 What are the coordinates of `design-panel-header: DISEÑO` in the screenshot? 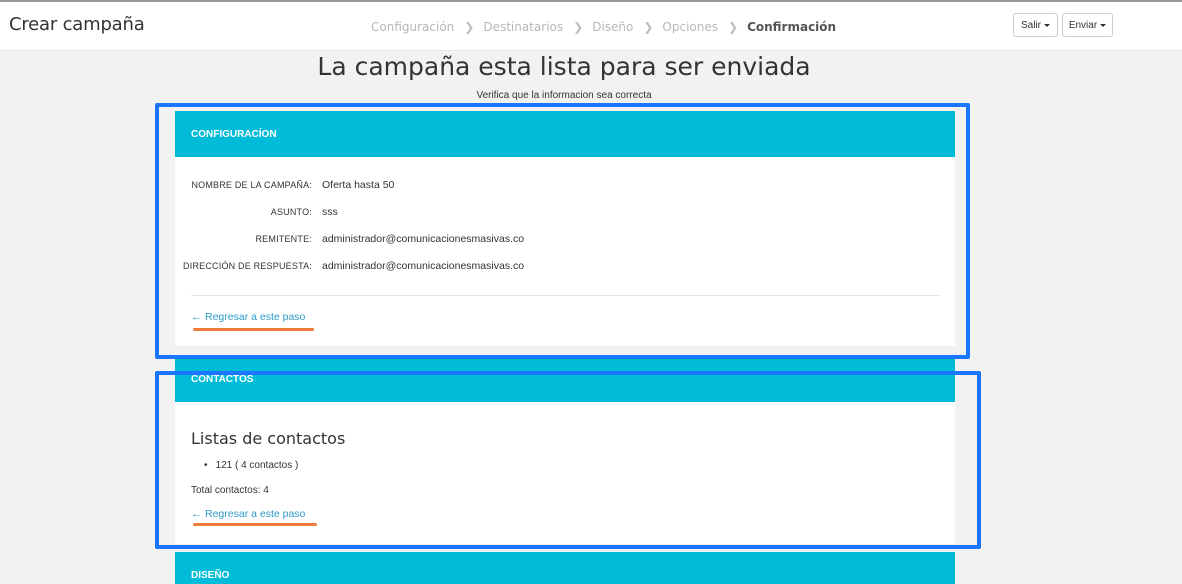 It's located at (565, 568).